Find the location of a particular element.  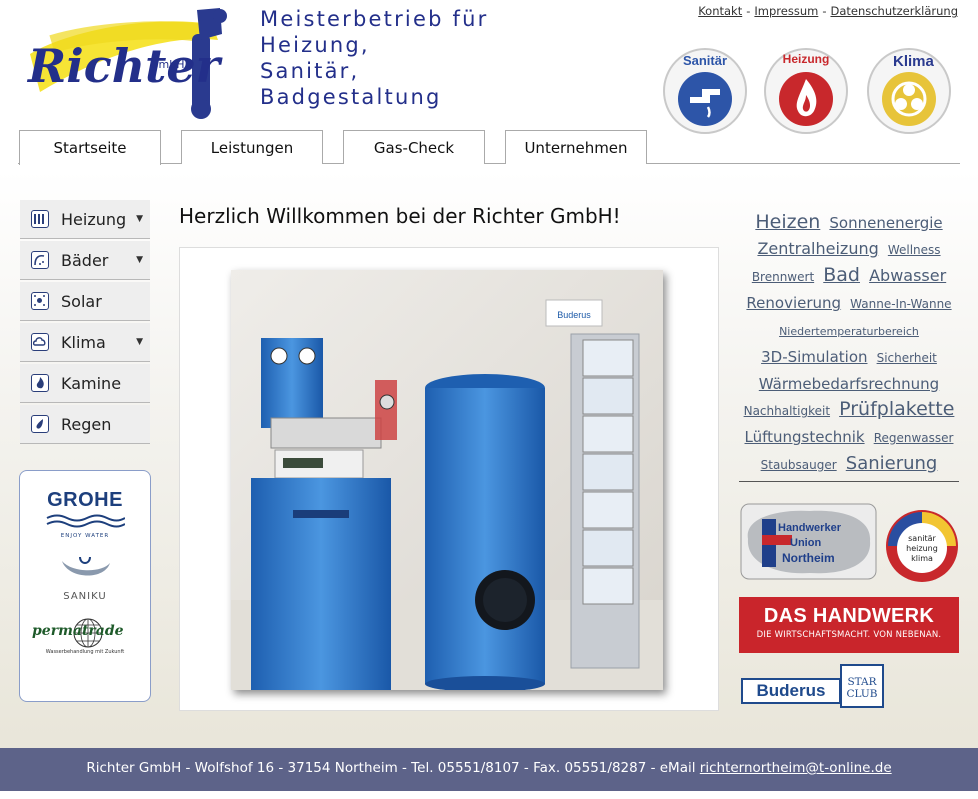

starclub-line-2: CLUB is located at coordinates (862, 694).